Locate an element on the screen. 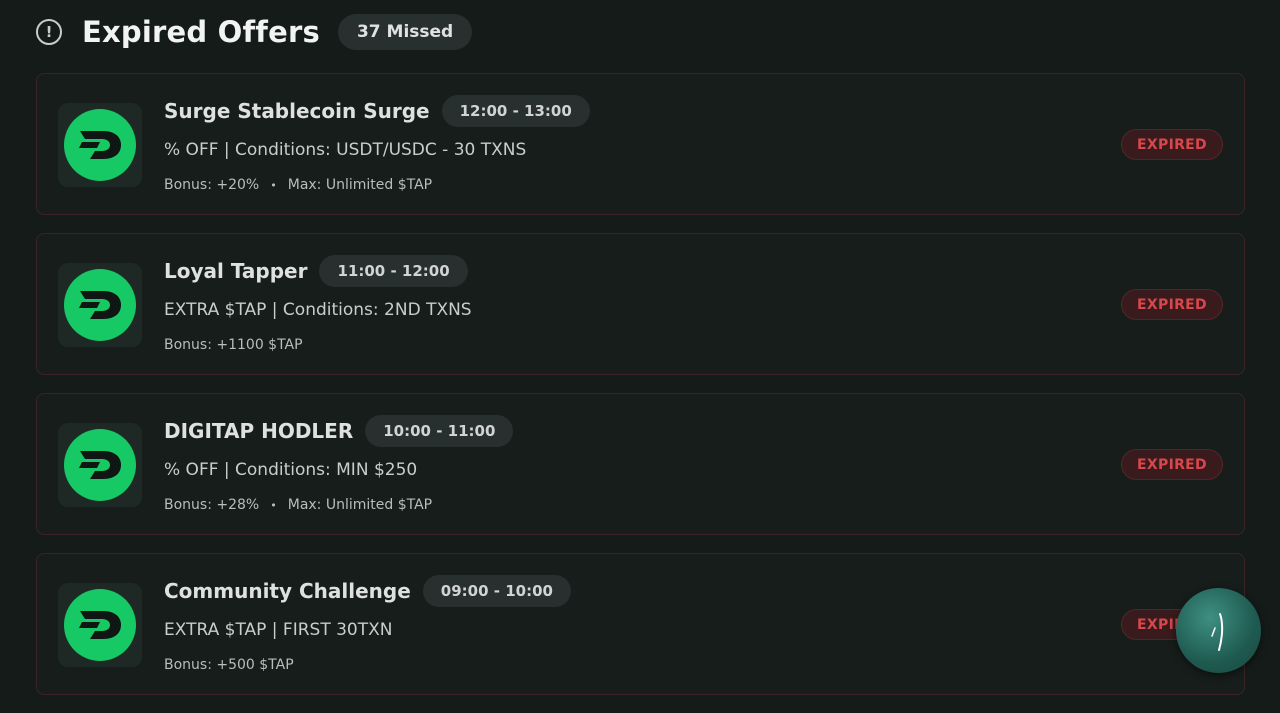 The width and height of the screenshot is (1280, 713). offer-meta: Bonus: +28% • Max: Unlimited $TAP is located at coordinates (298, 505).